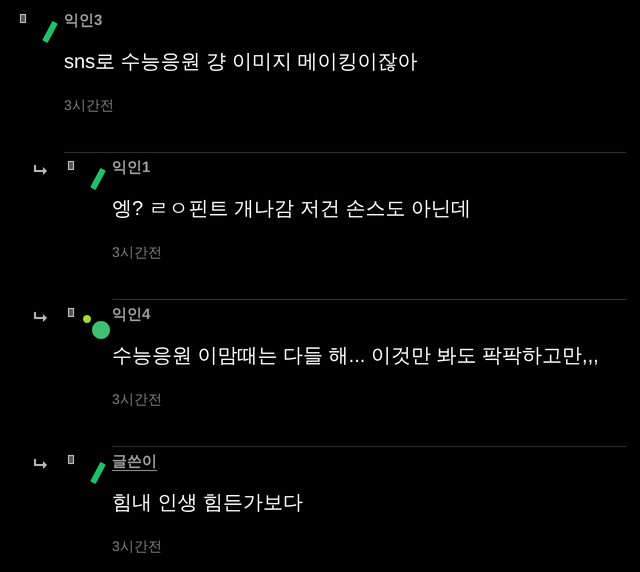 The image size is (640, 572). What do you see at coordinates (134, 462) in the screenshot?
I see `author-name: 글쓴이` at bounding box center [134, 462].